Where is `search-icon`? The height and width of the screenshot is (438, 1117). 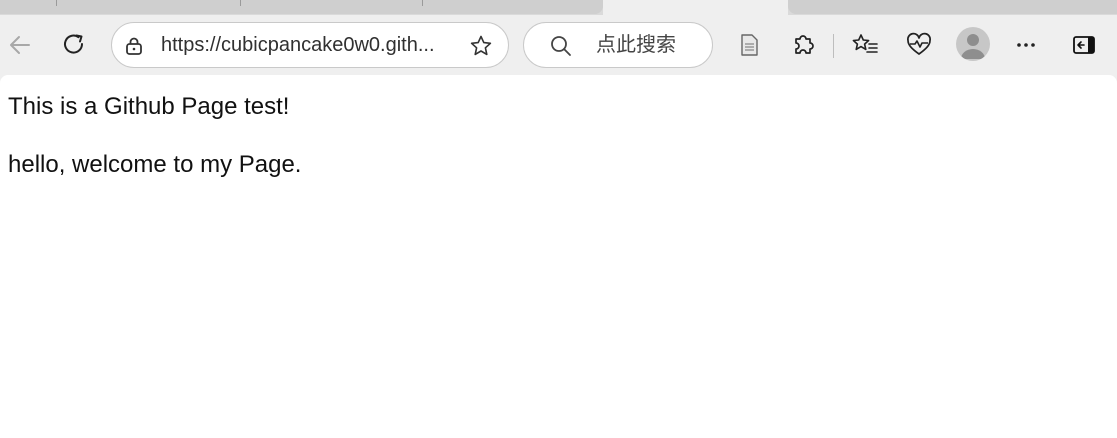 search-icon is located at coordinates (561, 46).